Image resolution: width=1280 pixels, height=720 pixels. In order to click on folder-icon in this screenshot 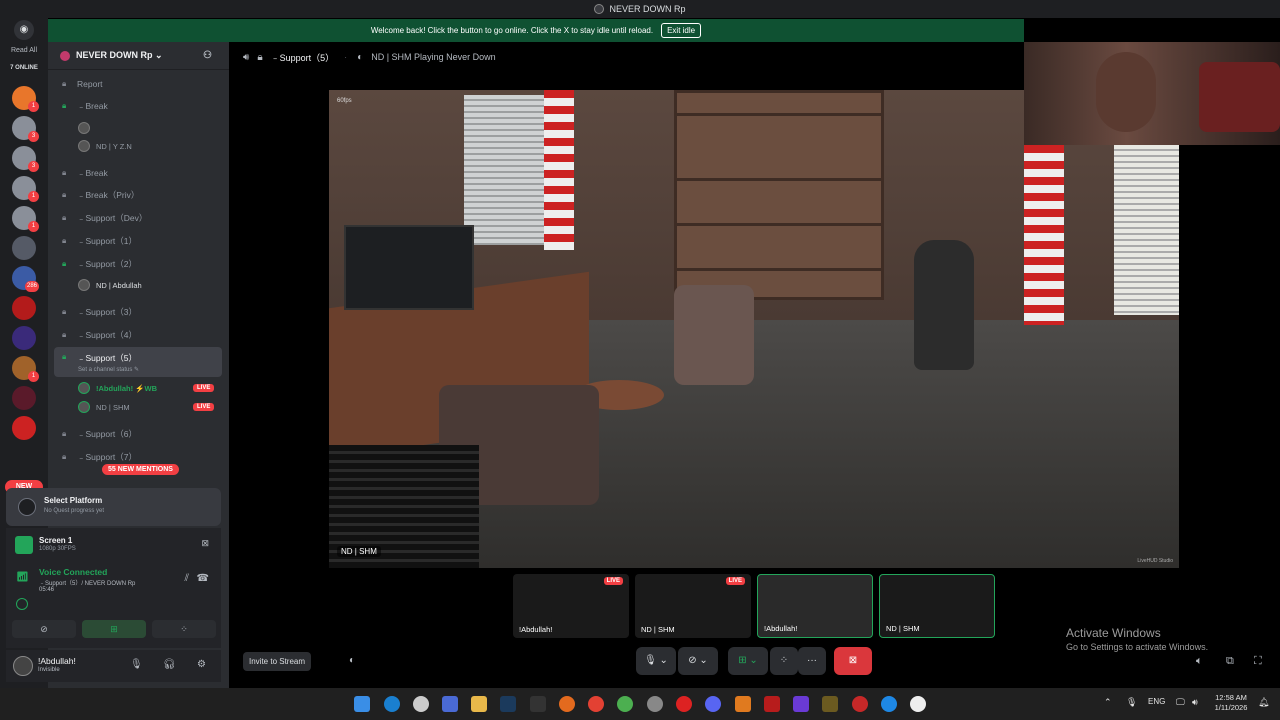, I will do `click(479, 704)`.